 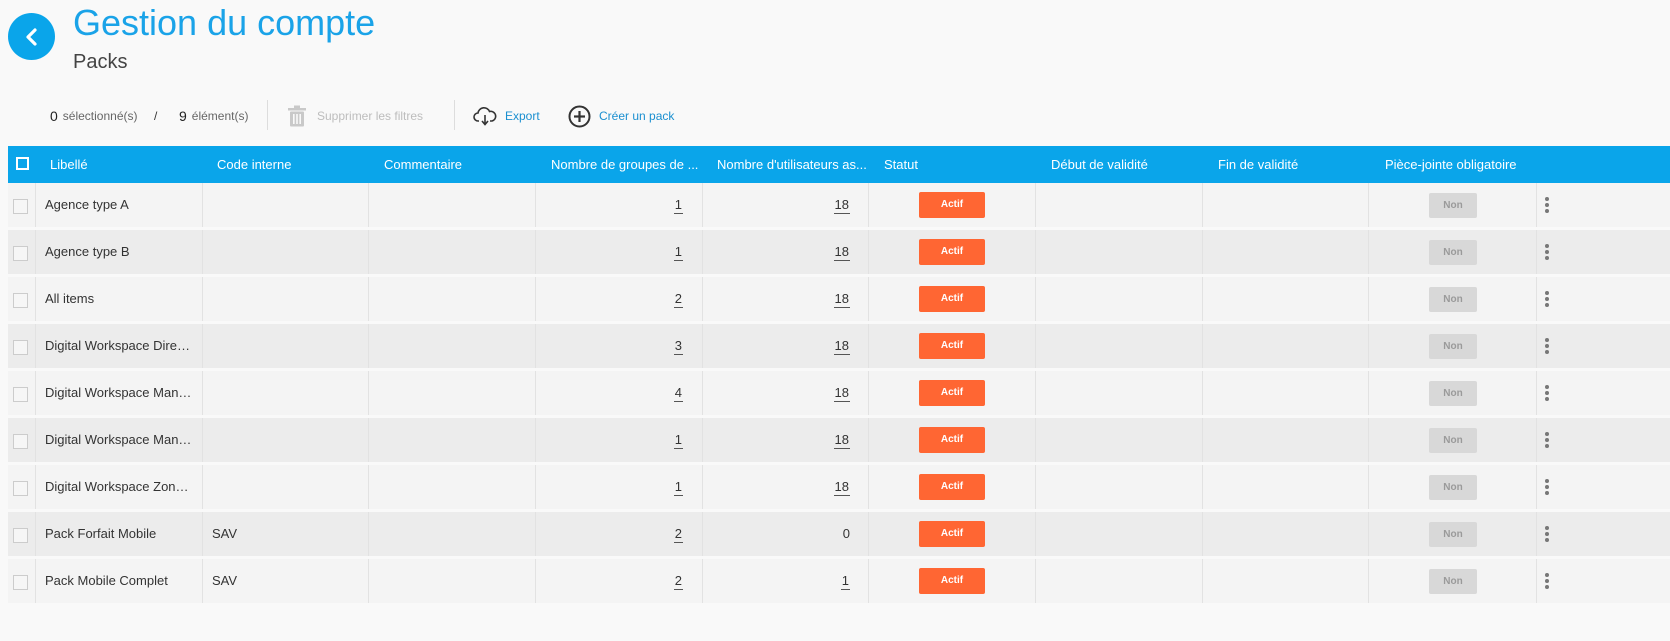 What do you see at coordinates (901, 164) in the screenshot?
I see `column-header-statut: Statut` at bounding box center [901, 164].